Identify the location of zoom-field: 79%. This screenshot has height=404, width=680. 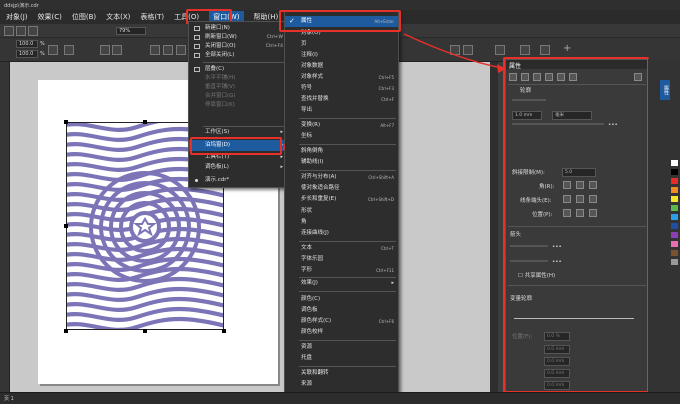
(131, 31).